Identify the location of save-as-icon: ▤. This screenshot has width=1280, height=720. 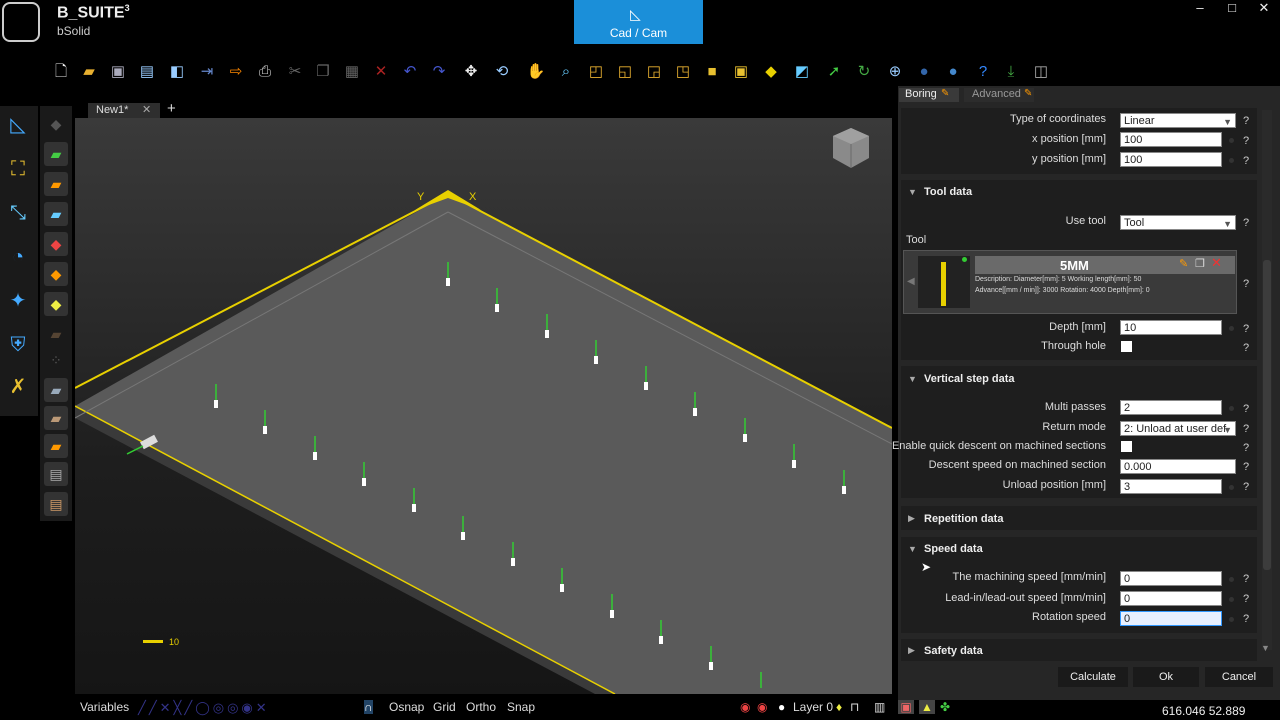
(147, 72).